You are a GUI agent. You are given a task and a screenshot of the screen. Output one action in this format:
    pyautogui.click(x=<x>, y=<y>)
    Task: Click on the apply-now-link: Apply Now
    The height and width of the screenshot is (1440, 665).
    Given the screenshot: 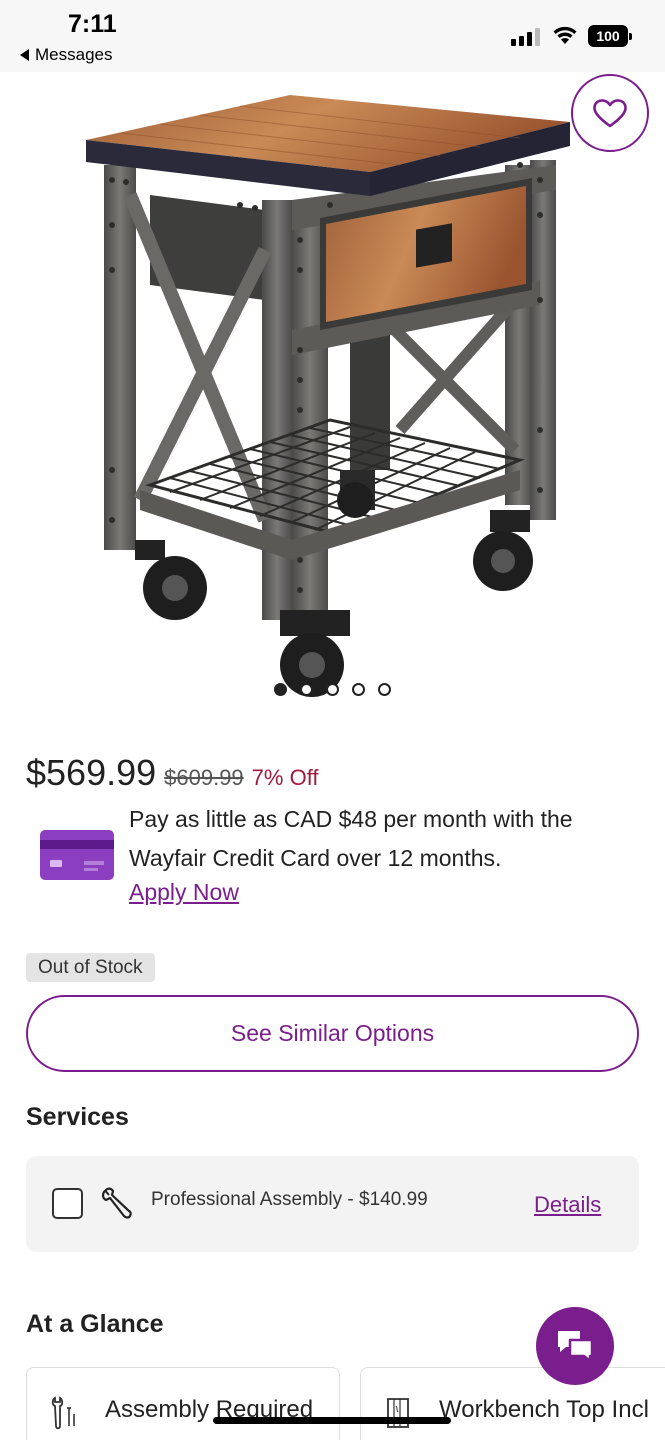 What is the action you would take?
    pyautogui.click(x=184, y=892)
    